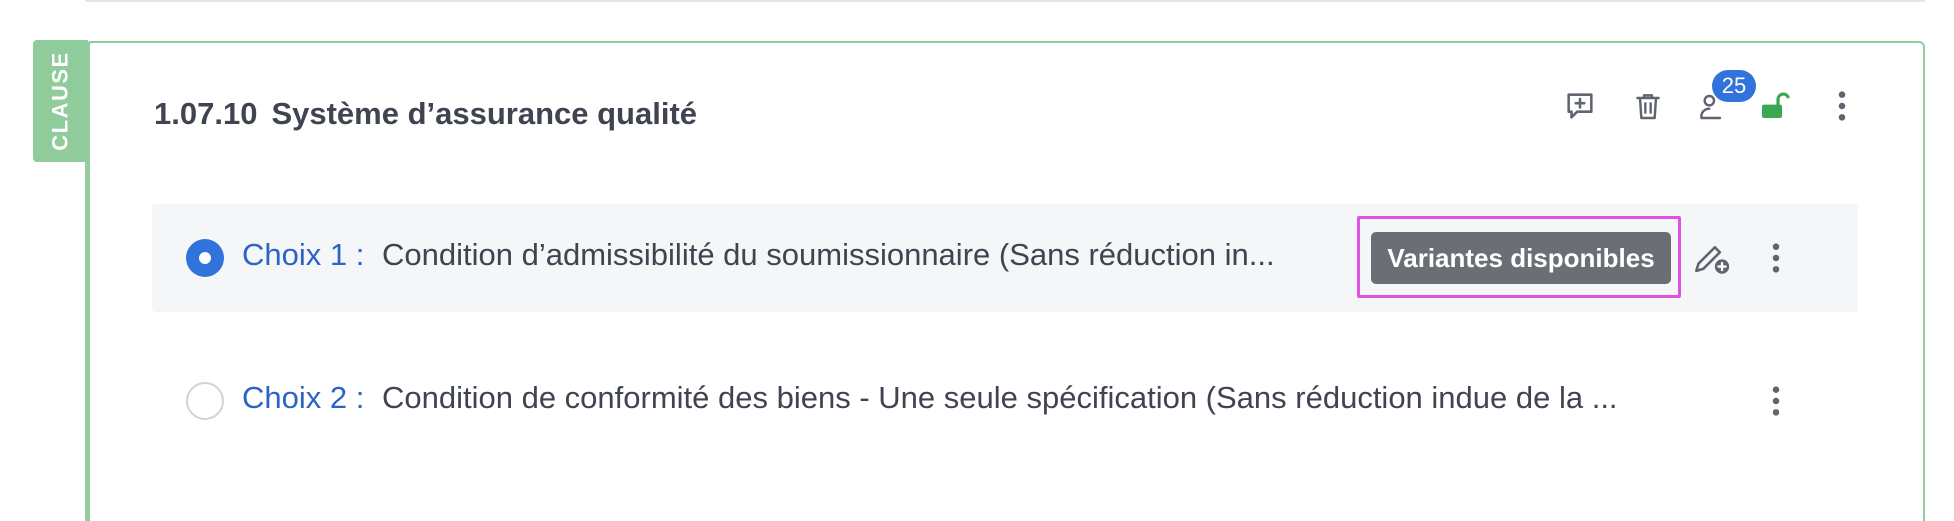 The image size is (1954, 521). What do you see at coordinates (205, 401) in the screenshot?
I see `choice-2-radio` at bounding box center [205, 401].